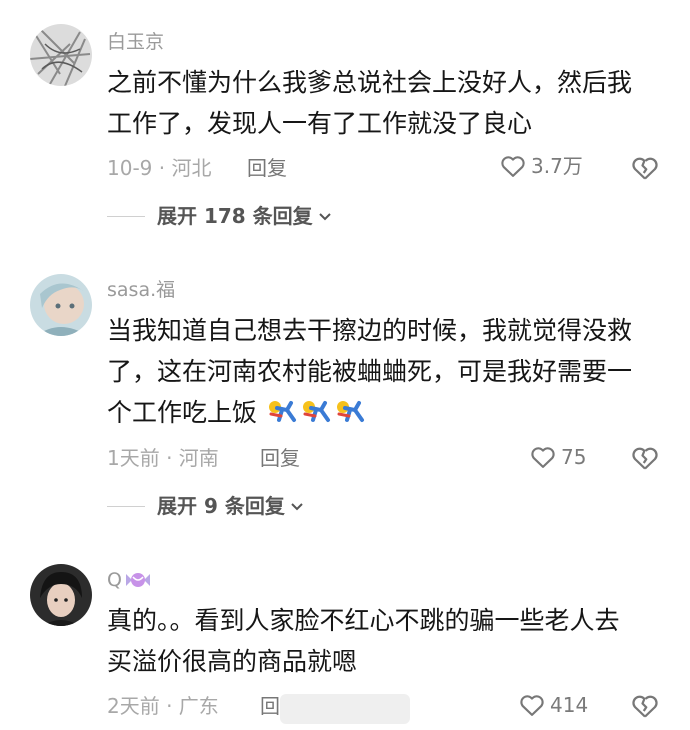  Describe the element at coordinates (135, 42) in the screenshot. I see `username: 白玉京` at that location.